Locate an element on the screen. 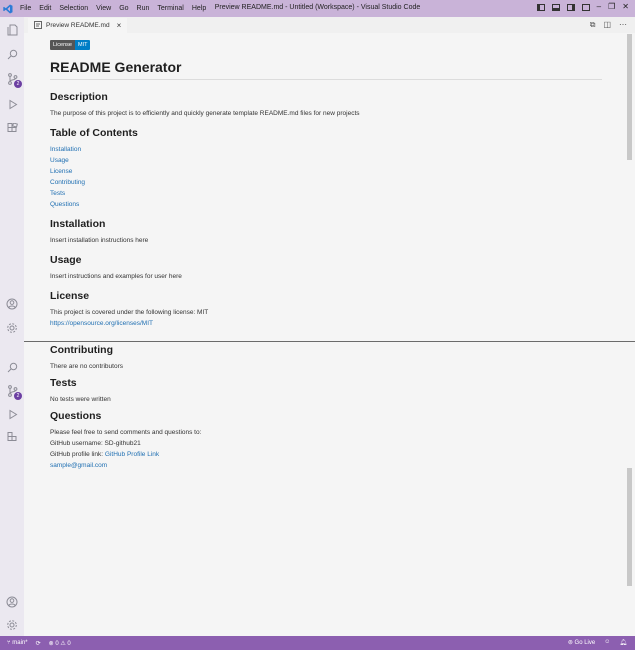 The height and width of the screenshot is (650, 635). installation-text: Insert installation instructions here is located at coordinates (99, 240).